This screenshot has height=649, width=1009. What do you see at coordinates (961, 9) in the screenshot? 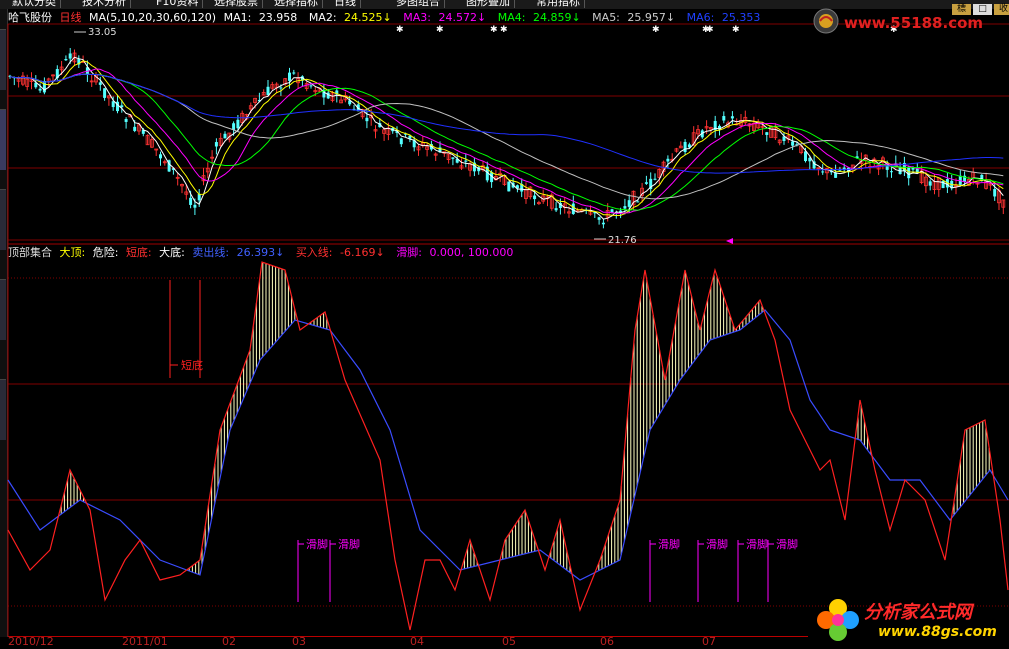
I see `window-button: 標` at bounding box center [961, 9].